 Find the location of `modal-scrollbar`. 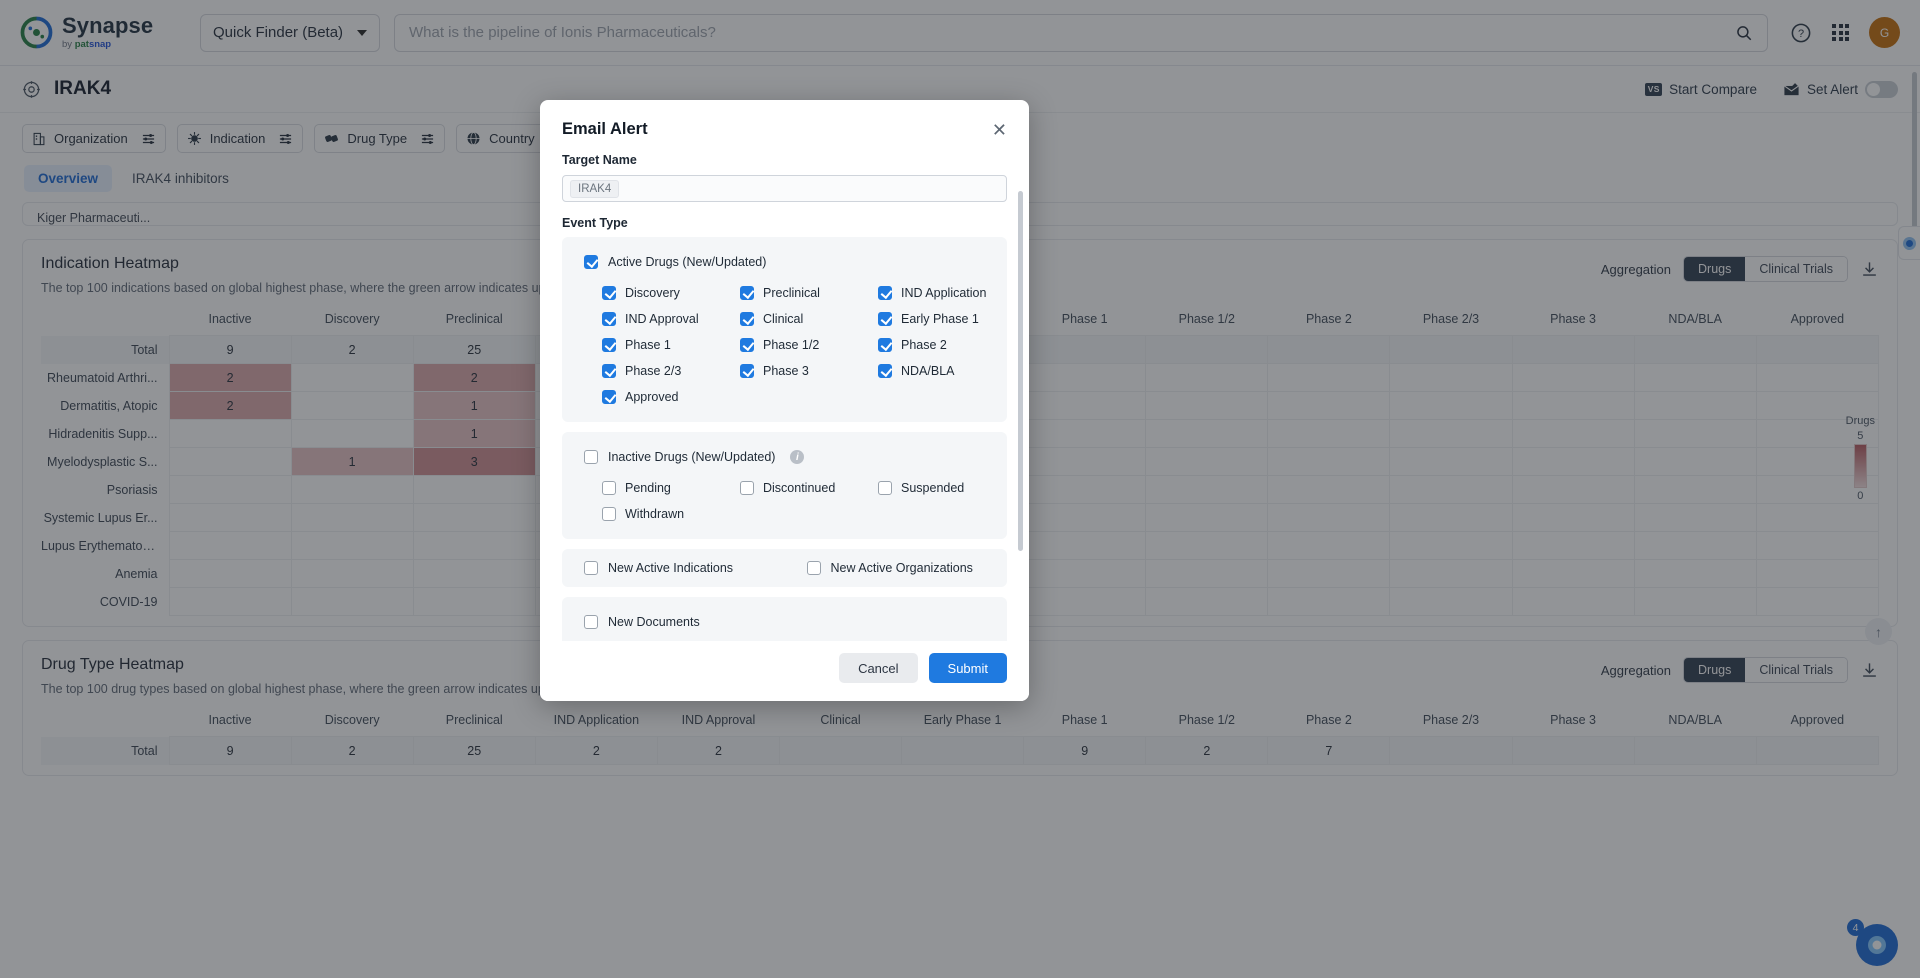

modal-scrollbar is located at coordinates (1020, 371).